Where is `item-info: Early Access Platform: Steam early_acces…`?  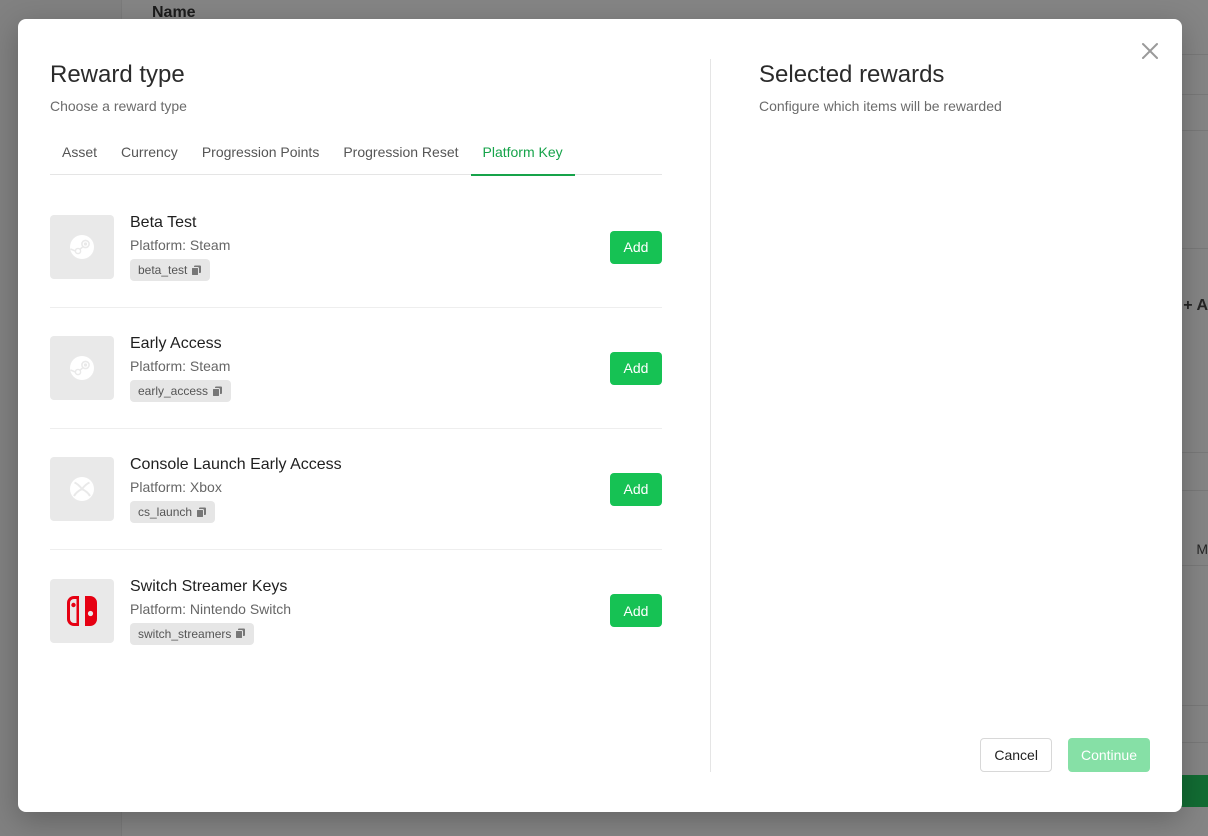
item-info: Early Access Platform: Steam early_acces… is located at coordinates (370, 368).